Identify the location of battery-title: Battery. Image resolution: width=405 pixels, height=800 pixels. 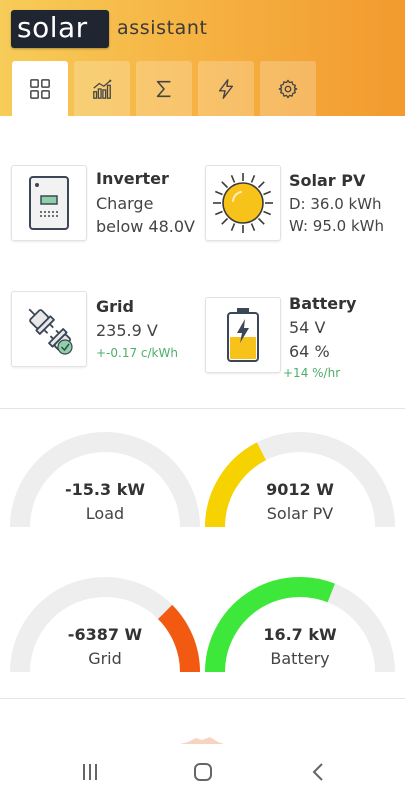
(323, 303).